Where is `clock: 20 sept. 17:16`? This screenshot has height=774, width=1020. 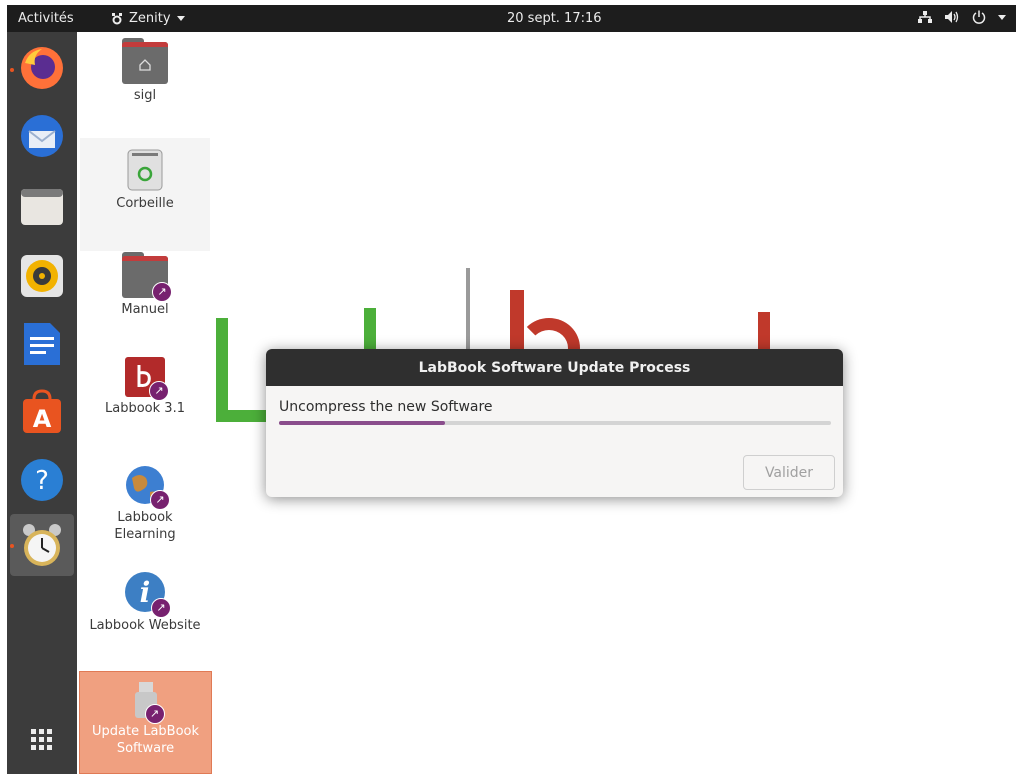 clock: 20 sept. 17:16 is located at coordinates (554, 18).